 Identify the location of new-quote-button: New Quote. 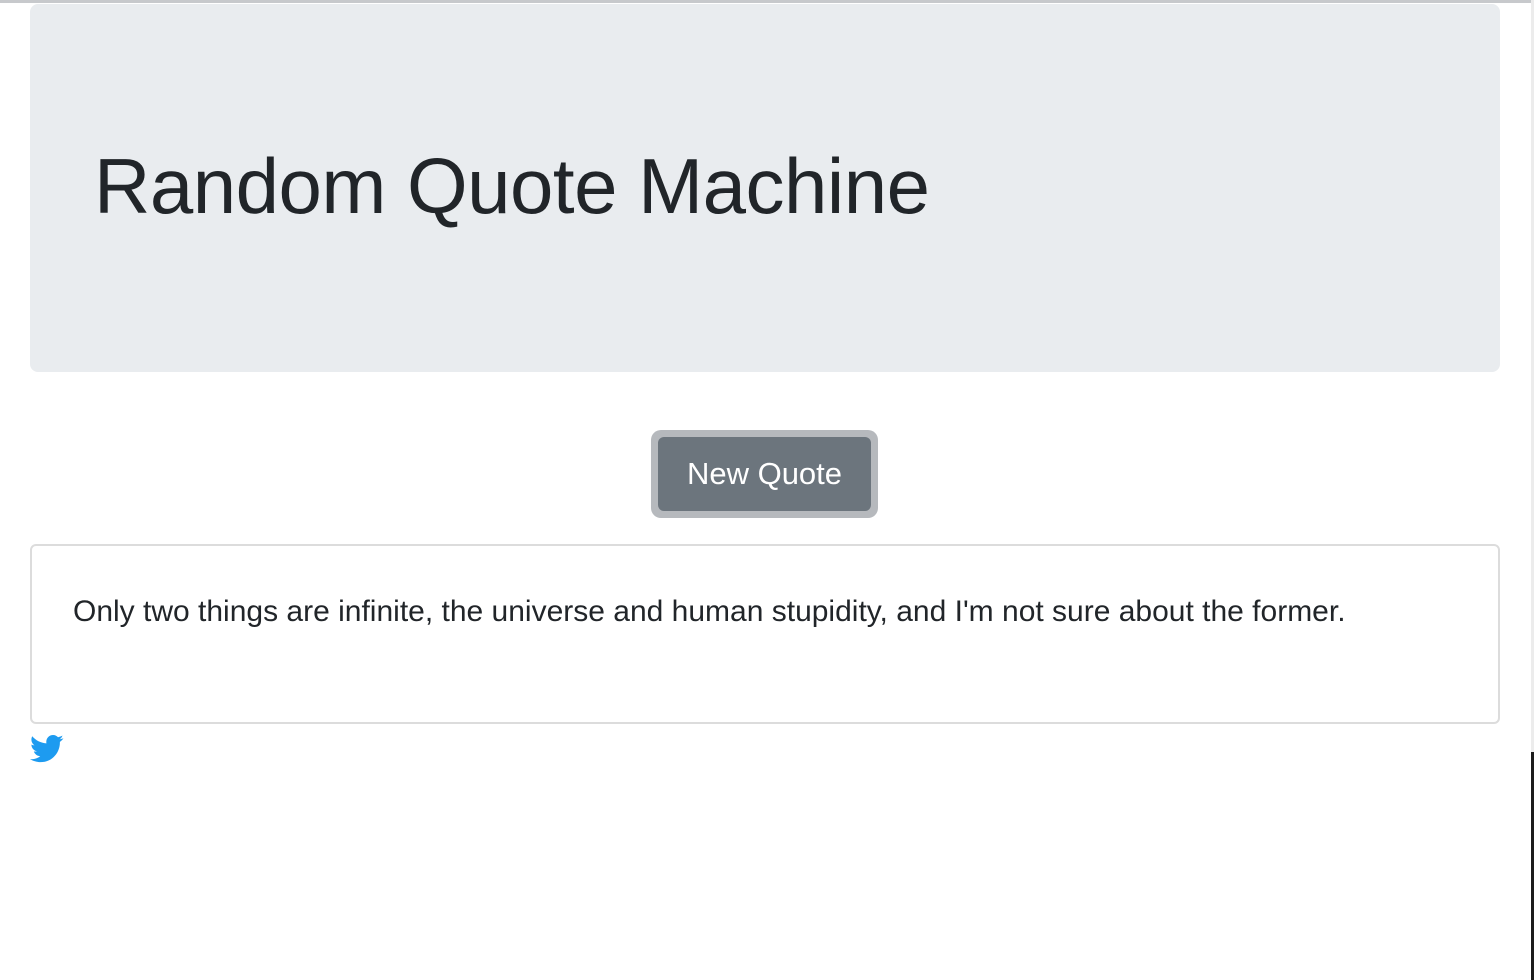
(764, 474).